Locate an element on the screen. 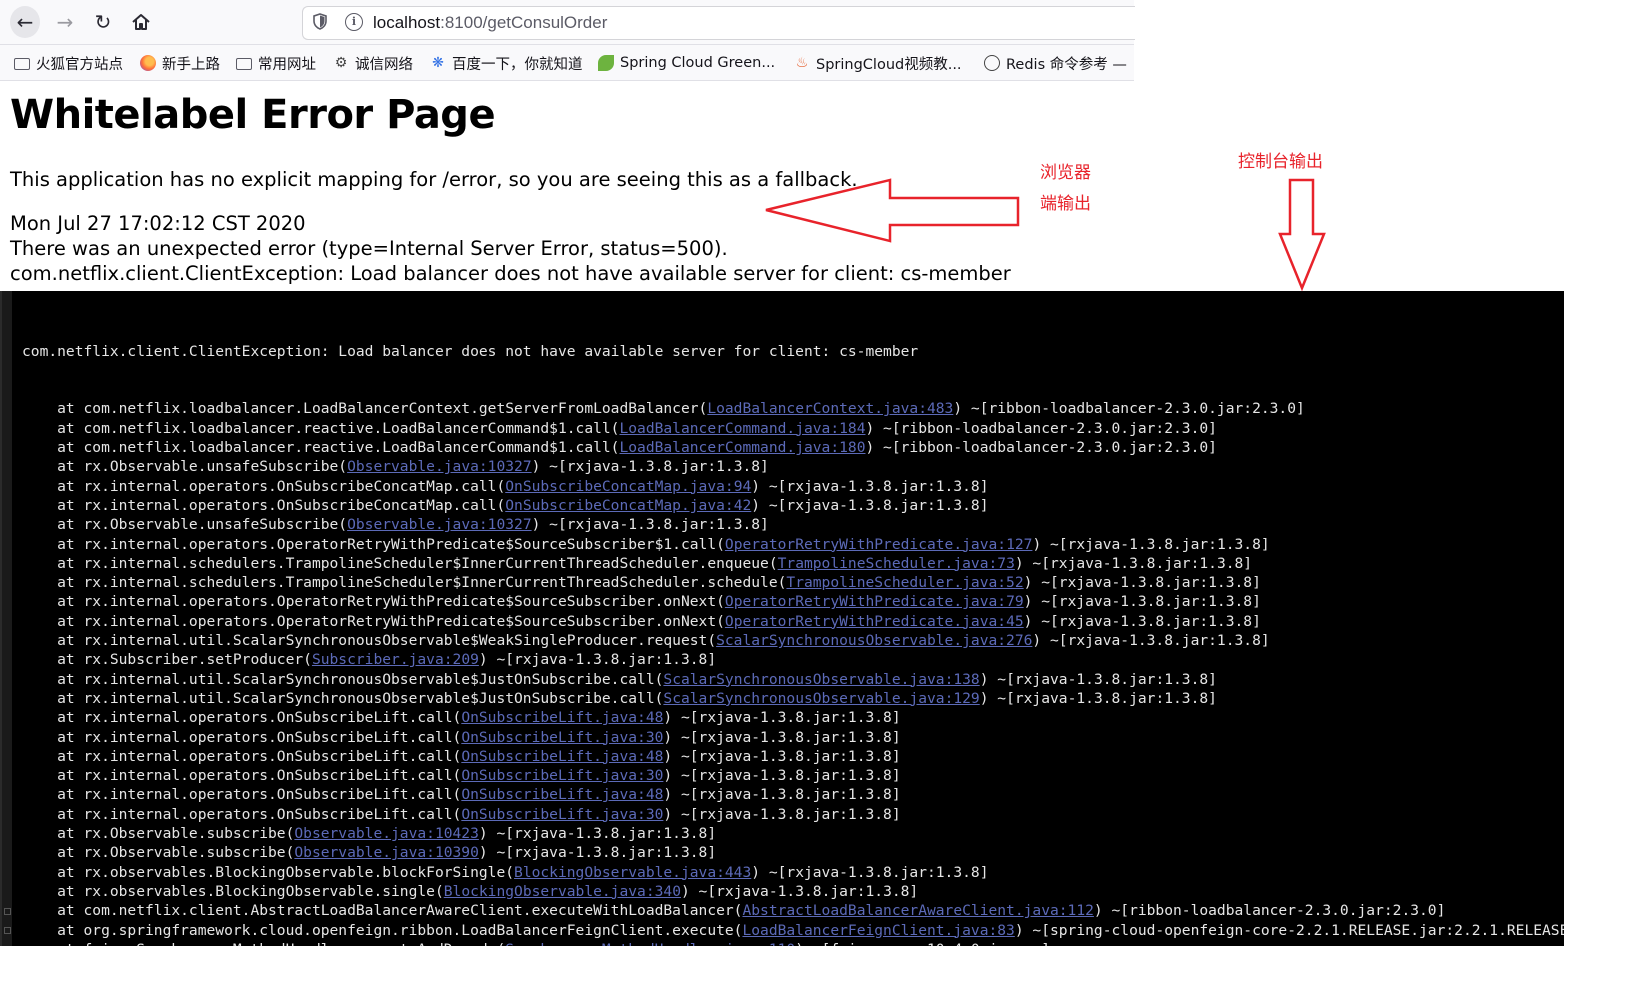 The image size is (1626, 981). shield-icon is located at coordinates (321, 22).